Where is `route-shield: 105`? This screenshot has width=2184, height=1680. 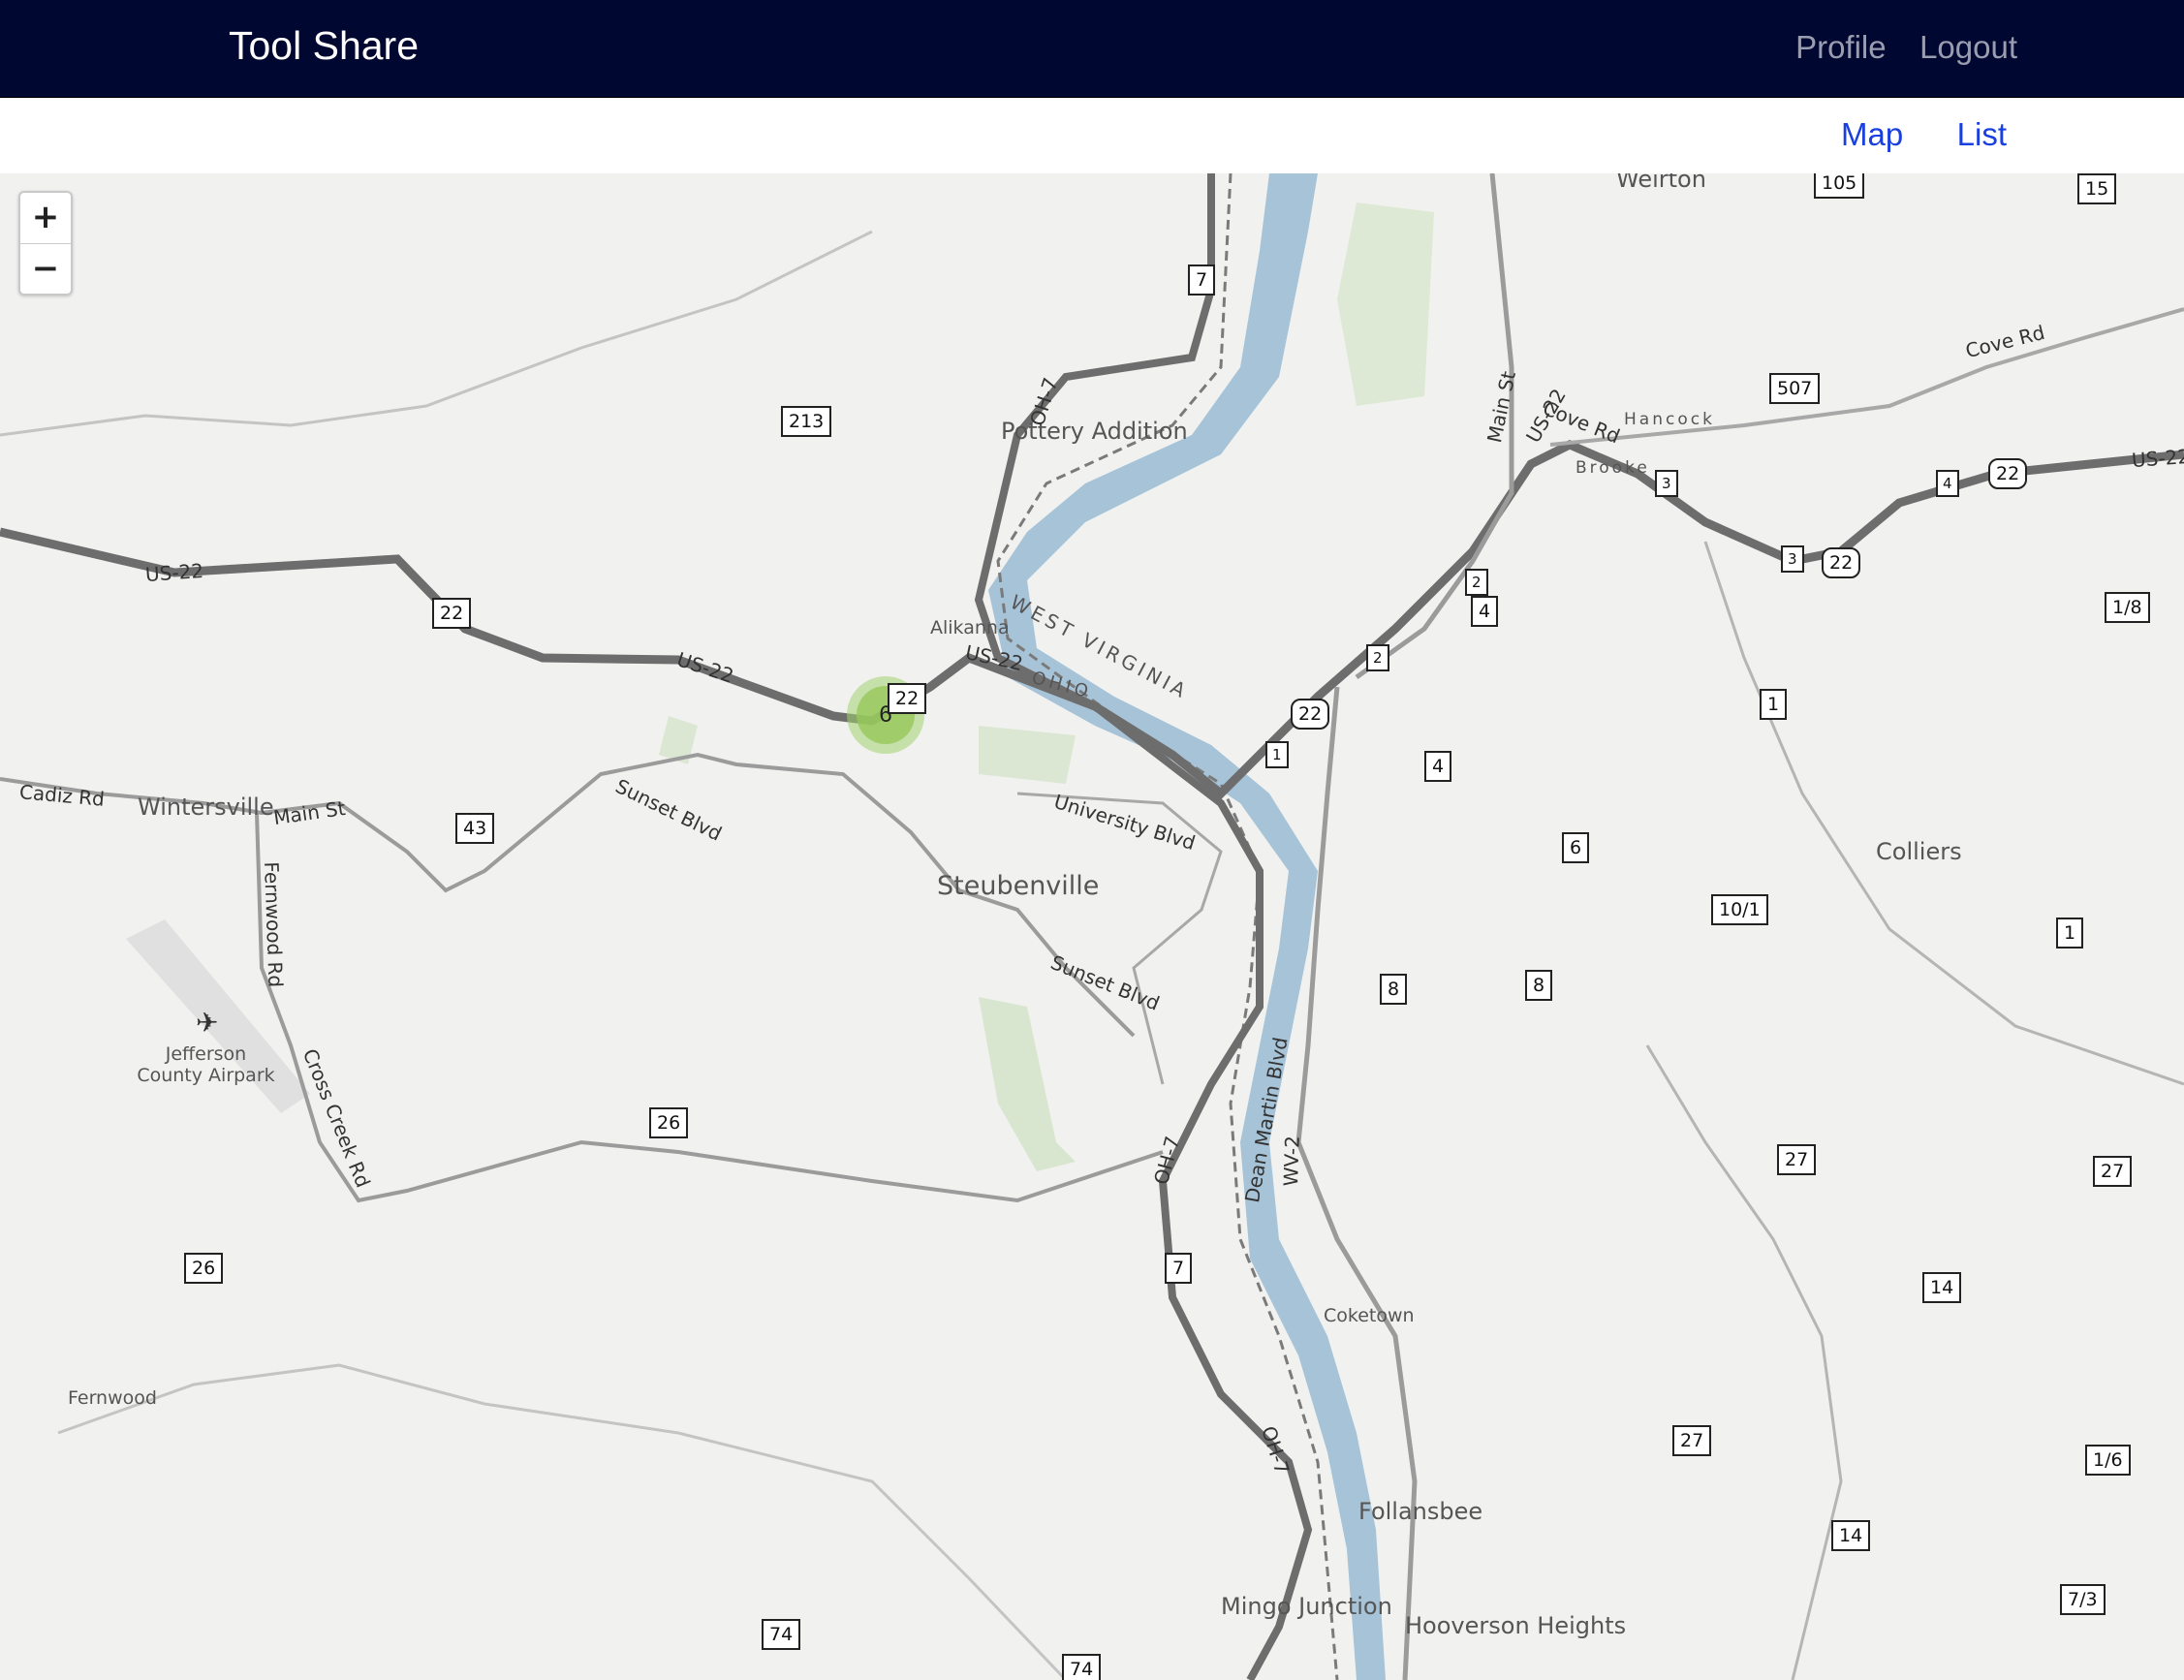
route-shield: 105 is located at coordinates (1840, 186).